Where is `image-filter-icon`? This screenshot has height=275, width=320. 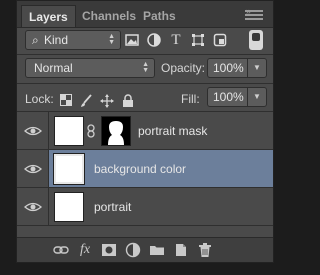
image-filter-icon is located at coordinates (132, 40).